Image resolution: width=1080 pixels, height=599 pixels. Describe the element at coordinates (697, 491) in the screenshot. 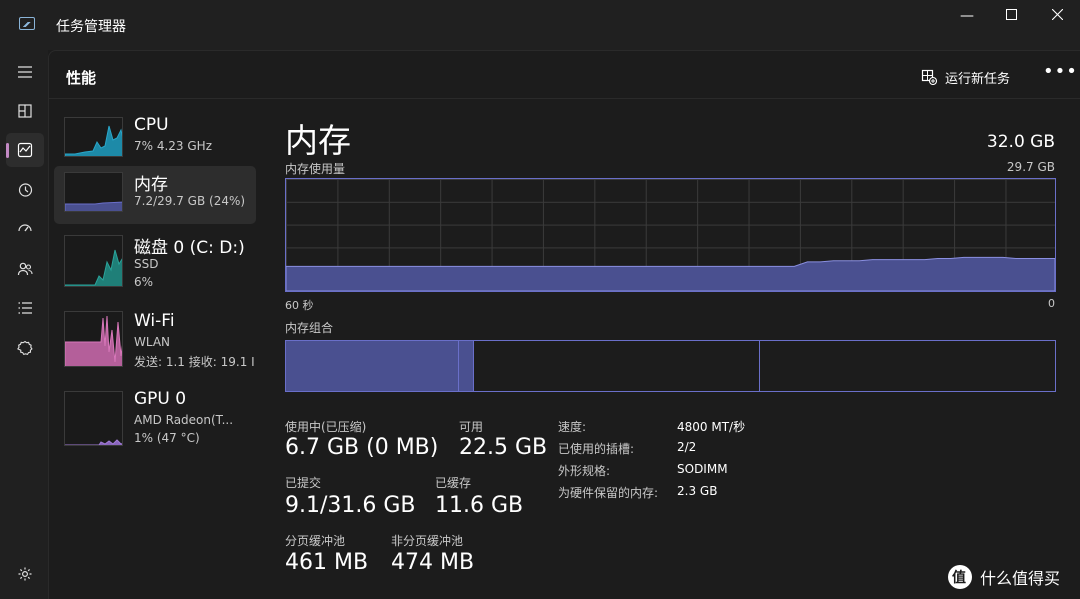

I see `hardware-reserved-value: 2.3 GB` at that location.